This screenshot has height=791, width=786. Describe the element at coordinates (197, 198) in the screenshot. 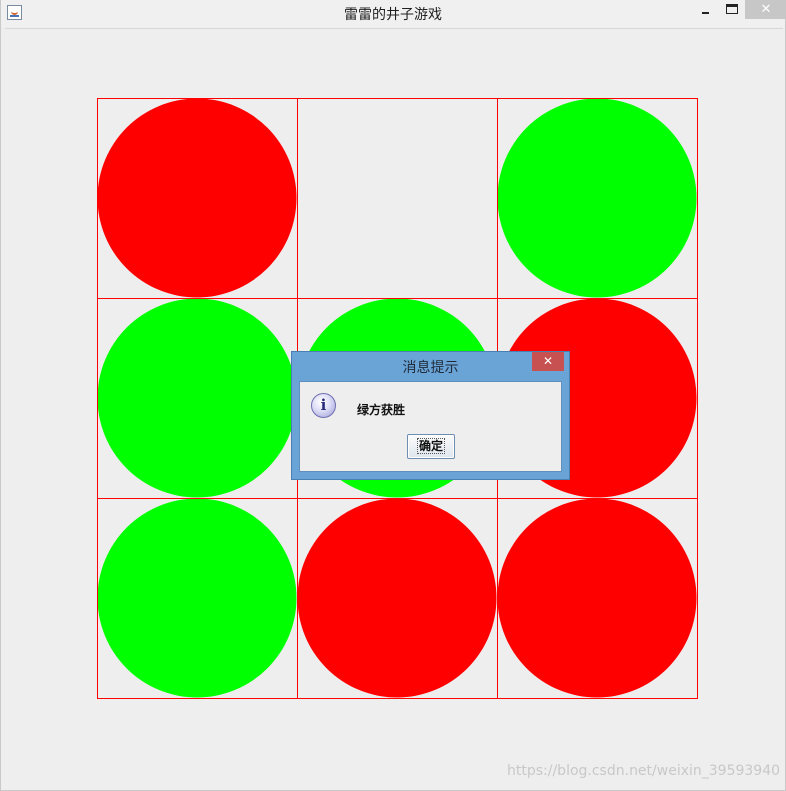

I see `red-piece-r0c0` at that location.